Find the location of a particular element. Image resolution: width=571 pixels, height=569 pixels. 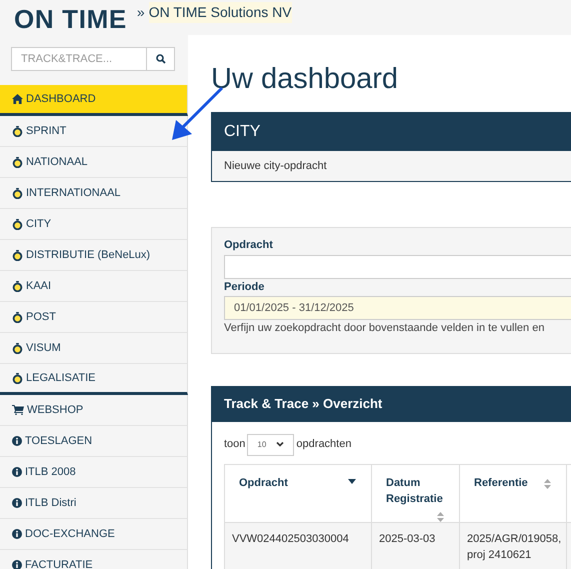

search-icon is located at coordinates (161, 59).